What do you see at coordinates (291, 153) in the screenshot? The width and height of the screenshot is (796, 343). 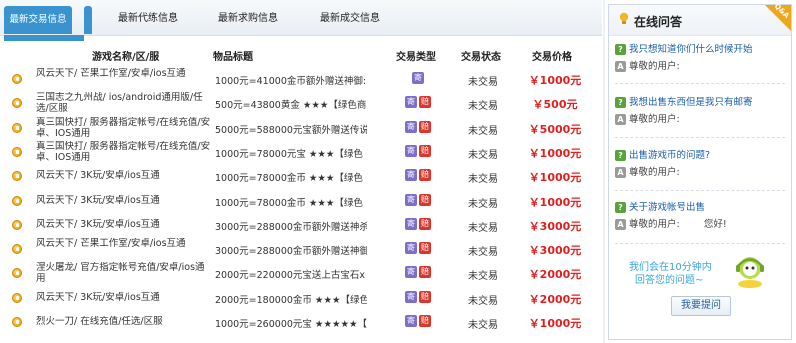 I see `item-title-link: 1000元=78000元宝 ★★★【绿色` at bounding box center [291, 153].